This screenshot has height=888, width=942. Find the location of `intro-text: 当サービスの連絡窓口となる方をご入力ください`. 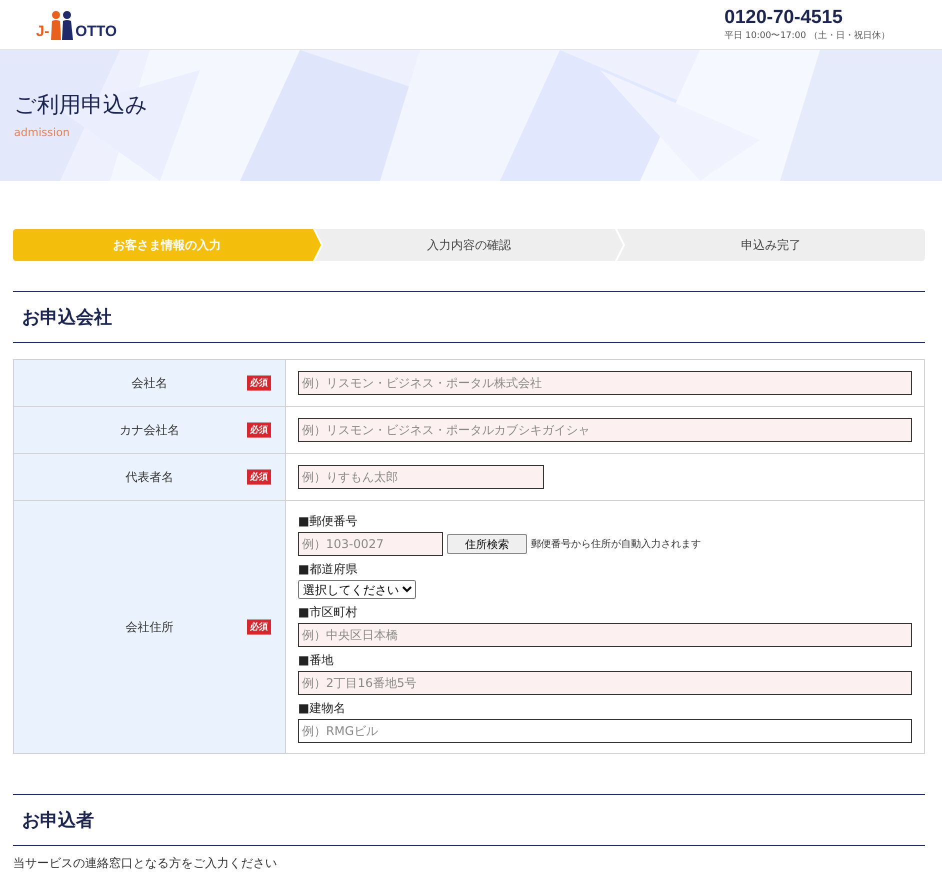

intro-text: 当サービスの連絡窓口となる方をご入力ください is located at coordinates (145, 863).